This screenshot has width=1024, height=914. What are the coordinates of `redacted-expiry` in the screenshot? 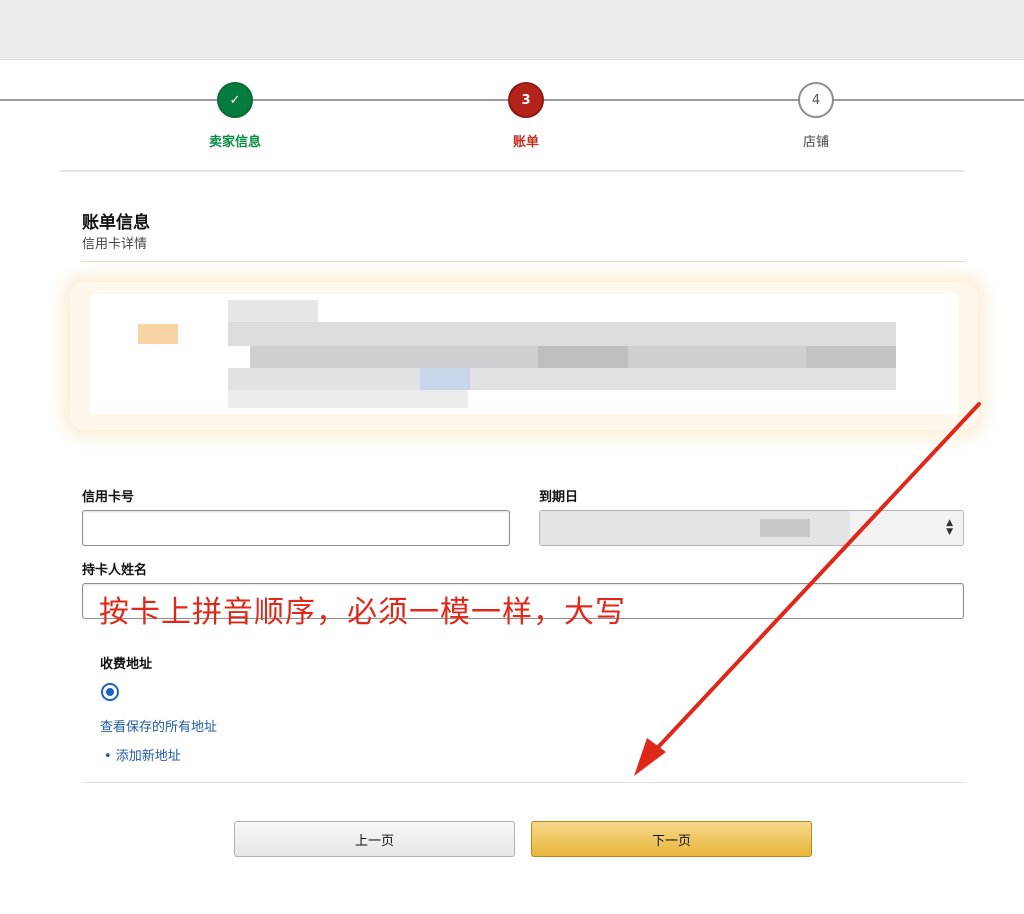 It's located at (785, 528).